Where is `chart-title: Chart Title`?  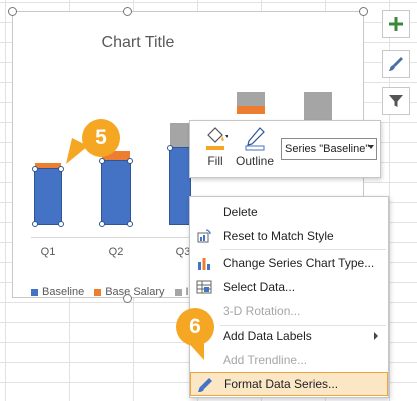
chart-title: Chart Title is located at coordinates (138, 43).